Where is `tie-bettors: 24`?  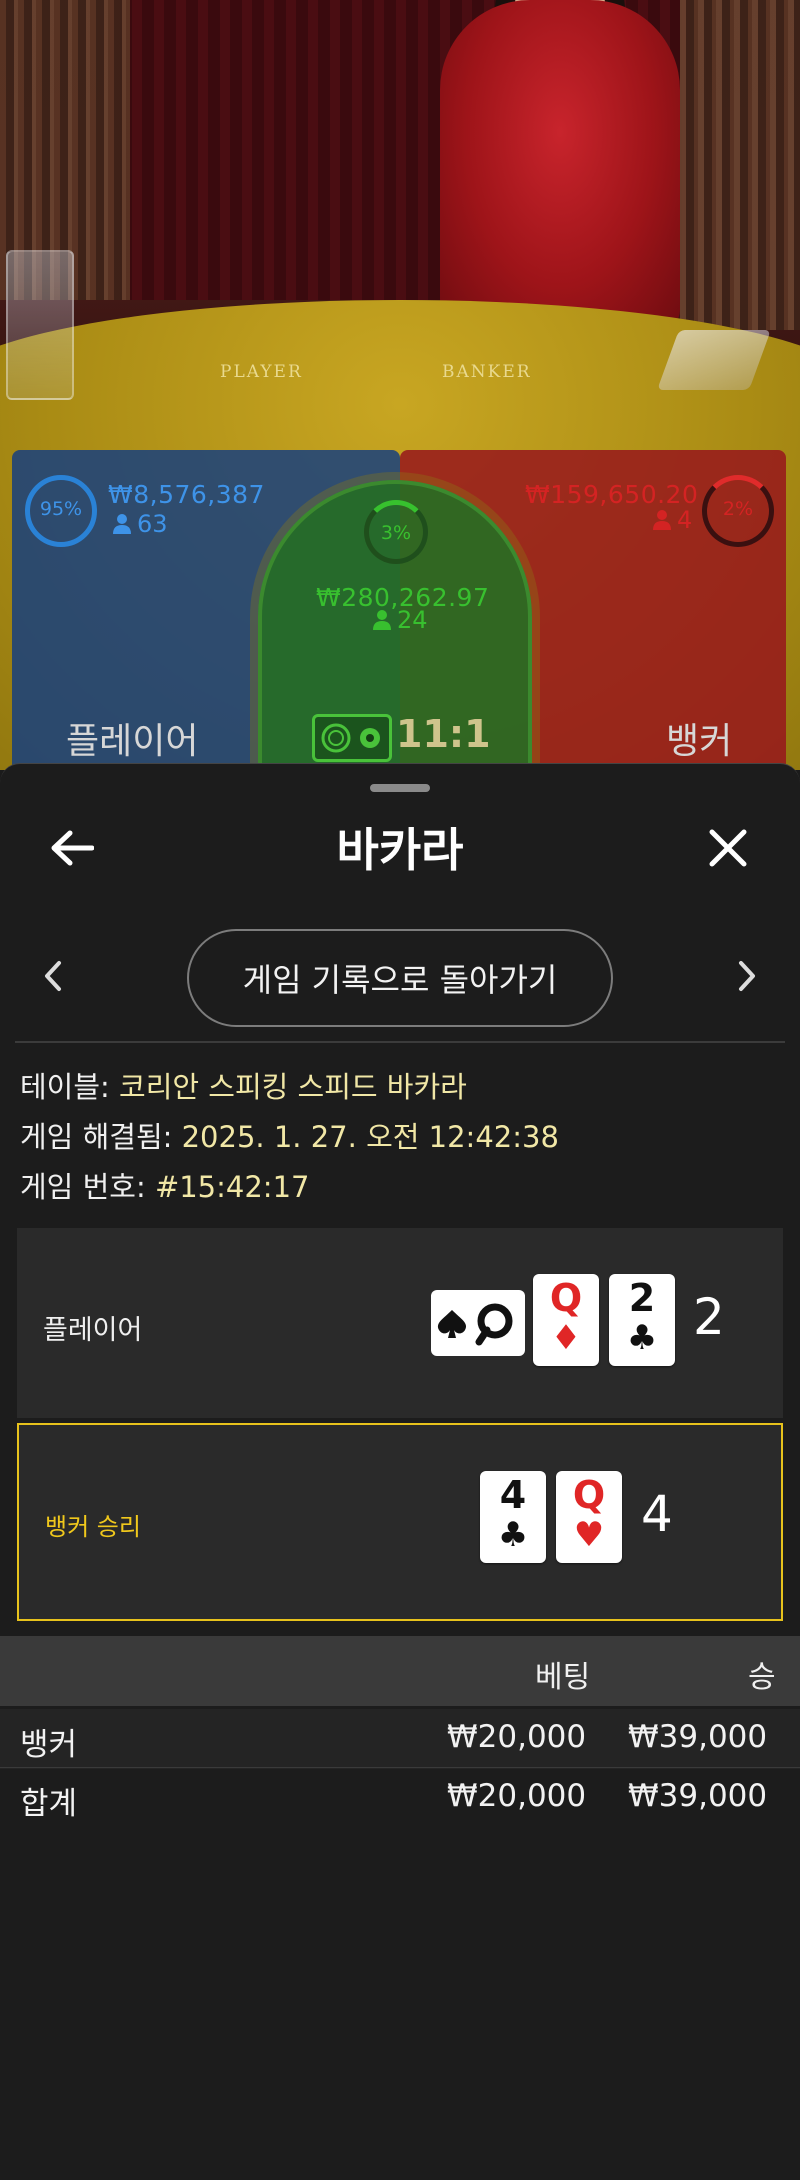
tie-bettors: 24 is located at coordinates (400, 620).